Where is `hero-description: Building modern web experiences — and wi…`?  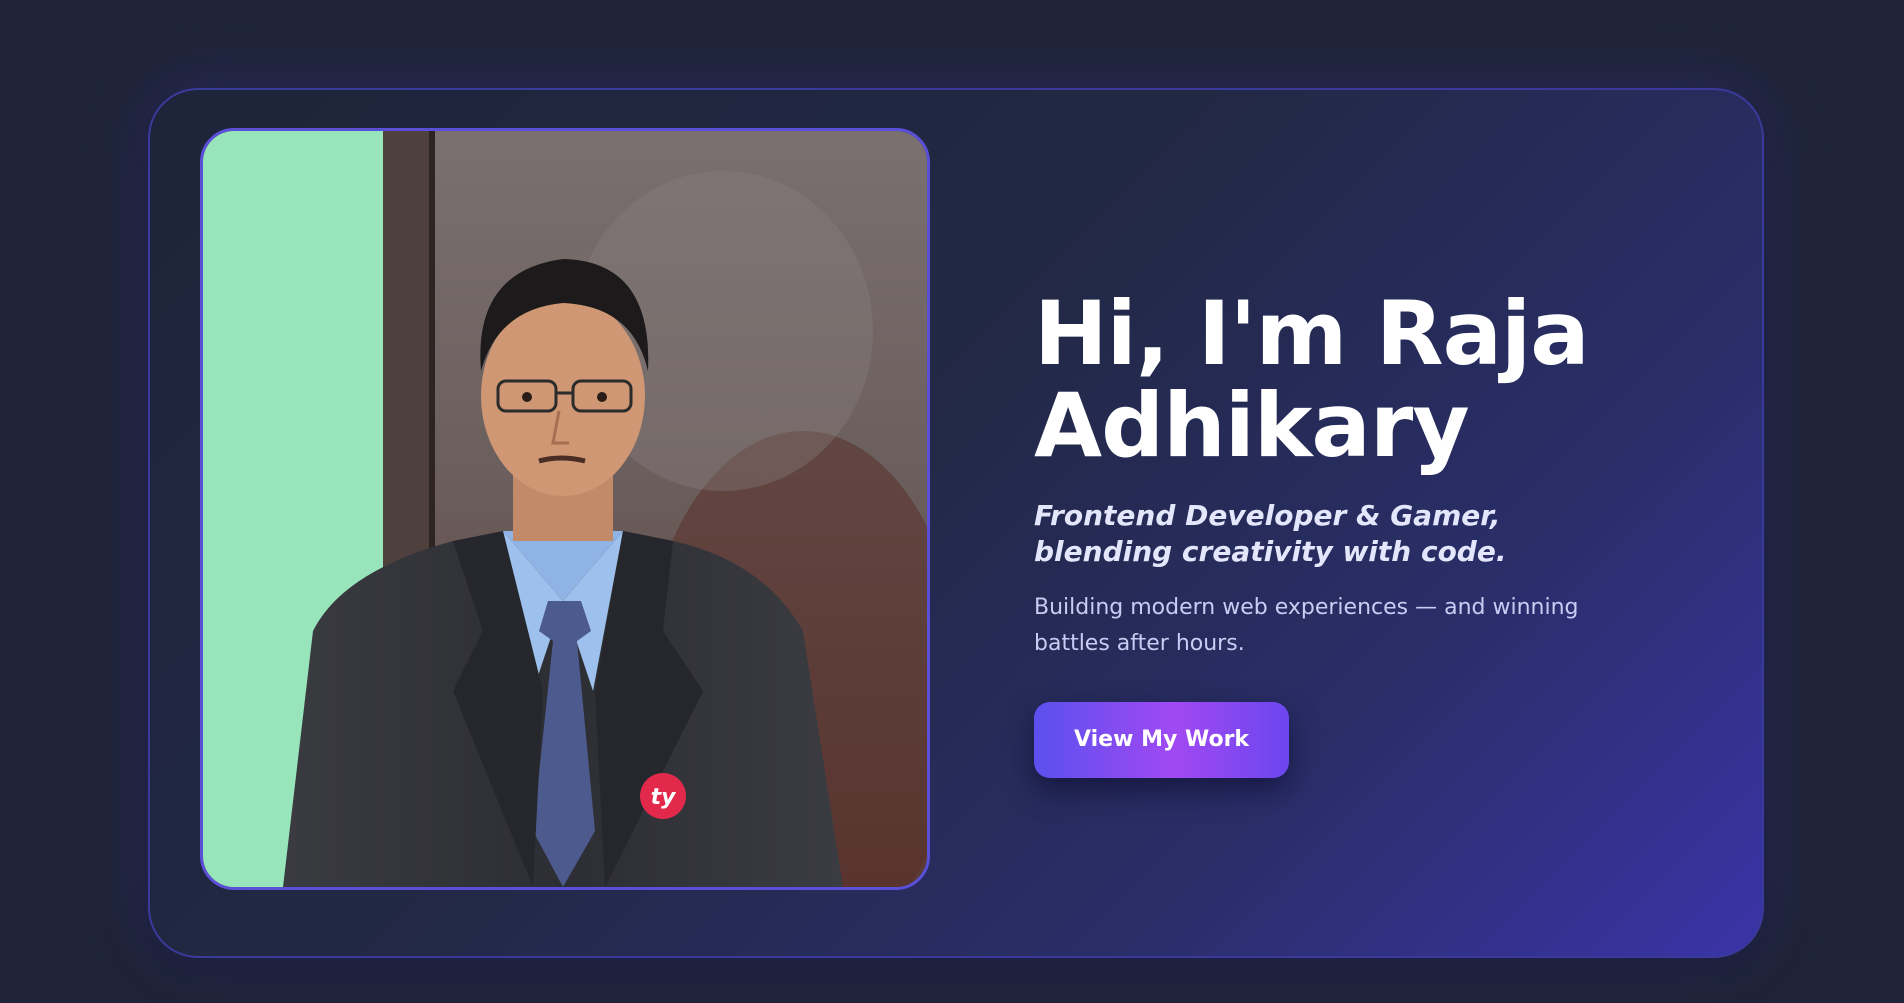
hero-description: Building modern web experiences — and wi… is located at coordinates (1306, 625).